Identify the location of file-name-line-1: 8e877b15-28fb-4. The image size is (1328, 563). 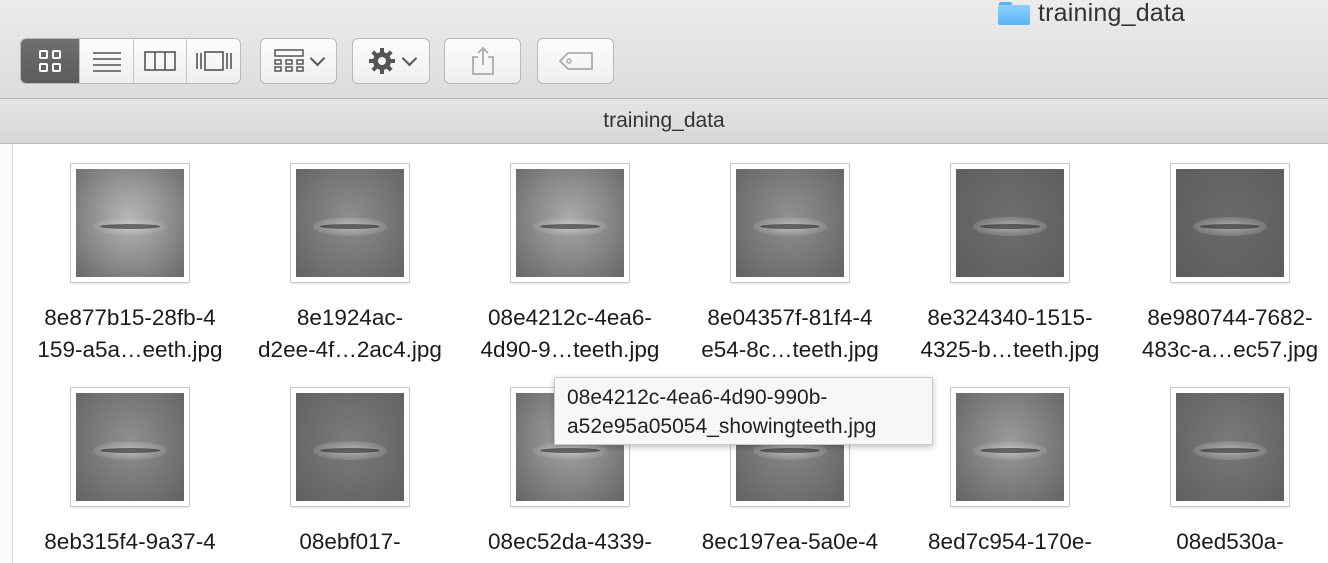
(130, 317).